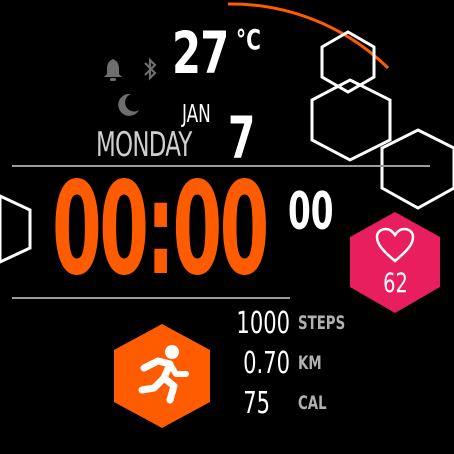 The height and width of the screenshot is (454, 454). I want to click on temperature-unit: °C, so click(248, 39).